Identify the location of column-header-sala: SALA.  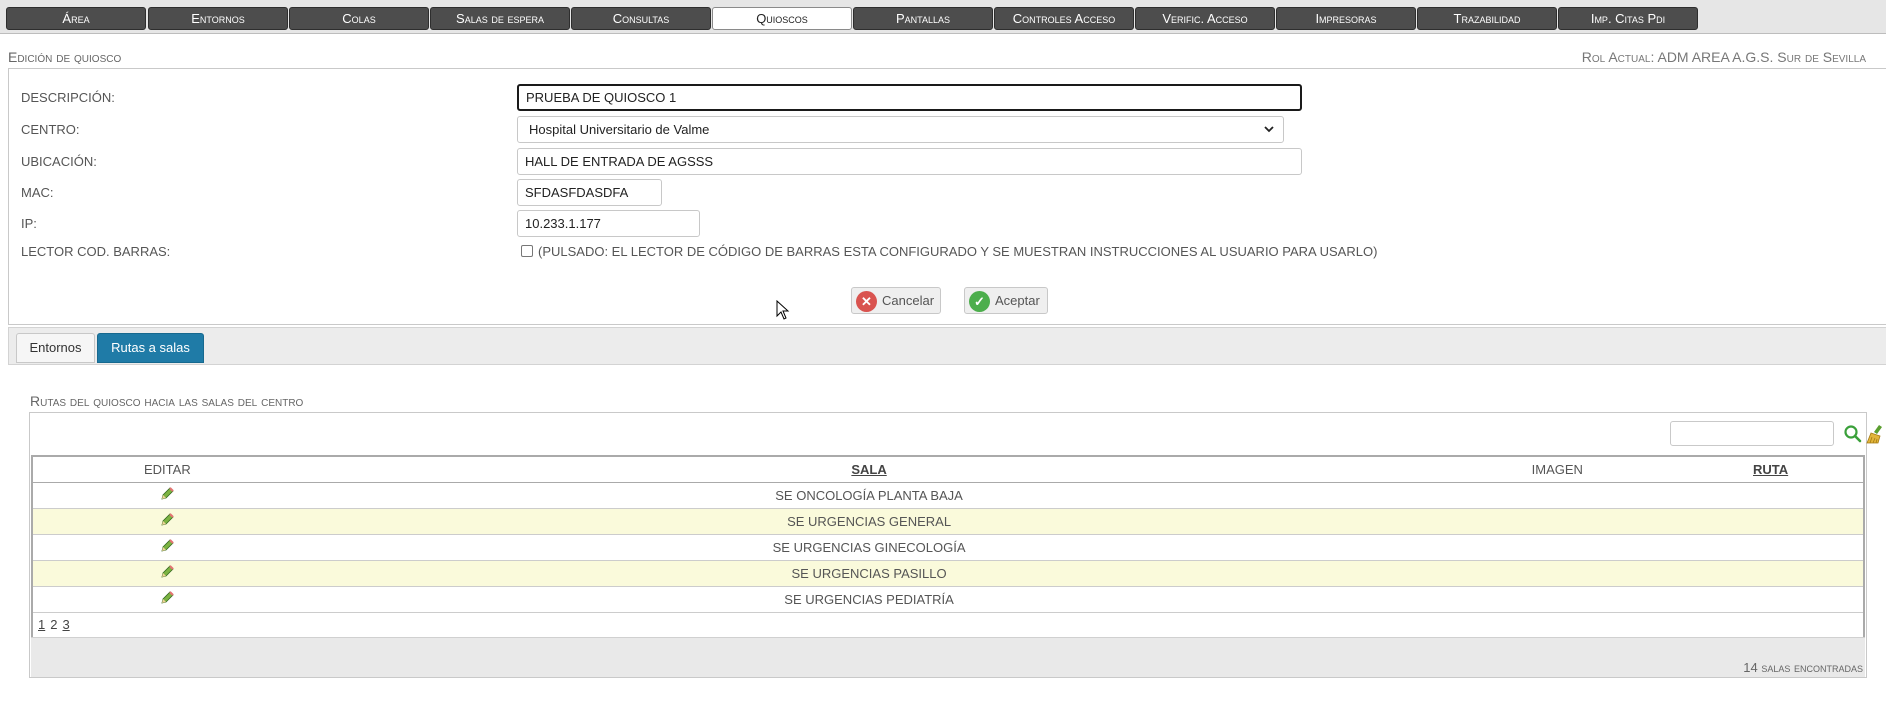
(869, 469).